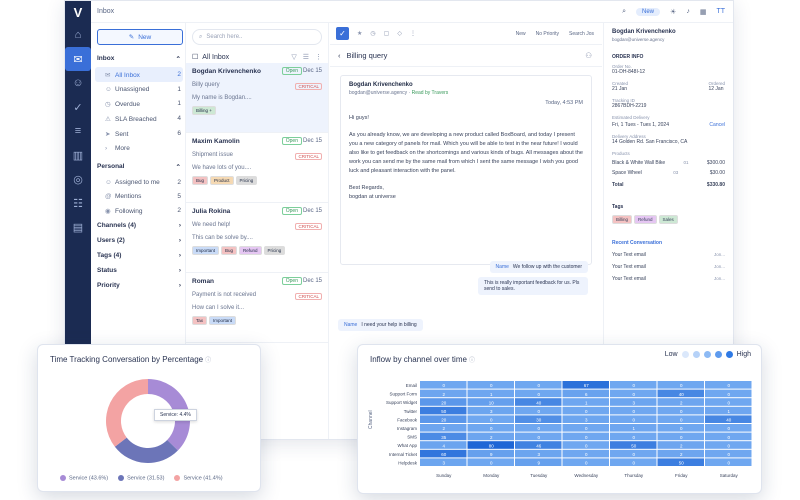  What do you see at coordinates (78, 203) in the screenshot?
I see `team-icon: ☷` at bounding box center [78, 203].